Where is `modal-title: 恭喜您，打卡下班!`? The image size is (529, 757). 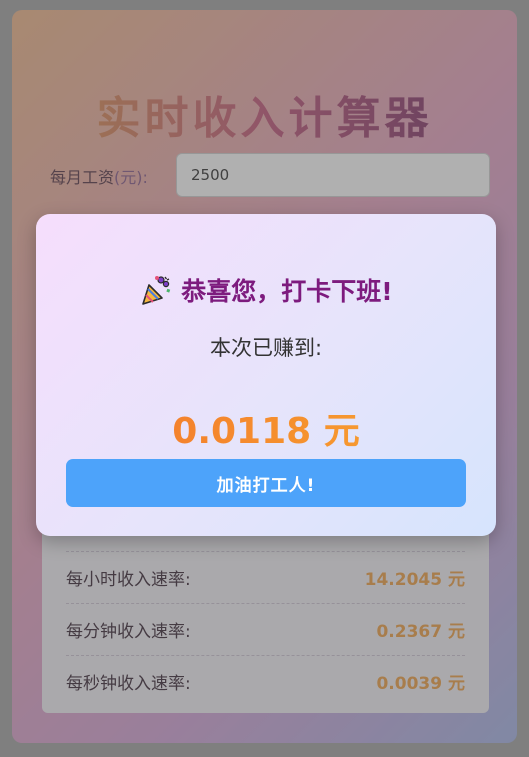
modal-title: 恭喜您，打卡下班! is located at coordinates (266, 290).